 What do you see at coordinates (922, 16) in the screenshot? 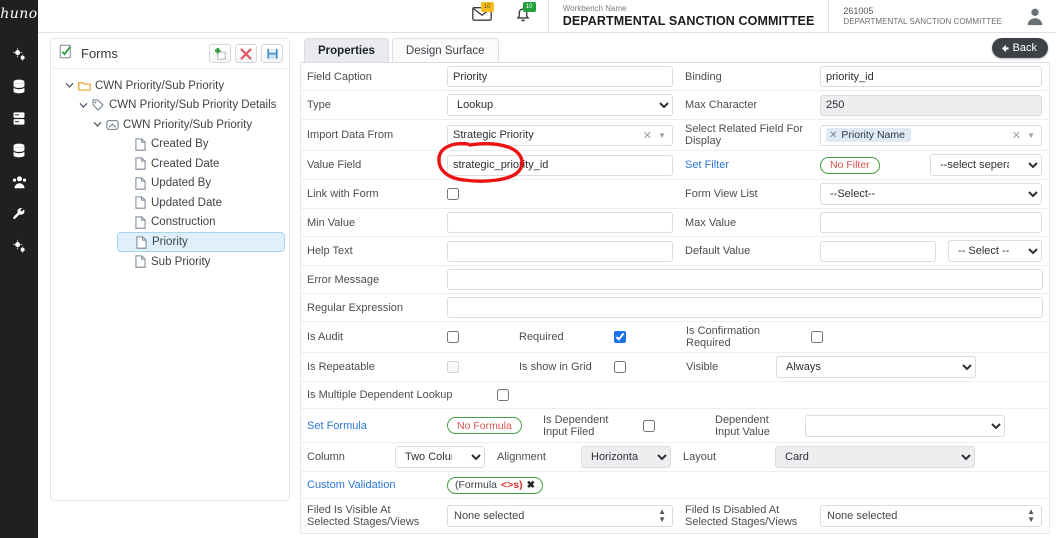
I see `user-block: 261005 DEPARTMENTAL SANCTION COMMITTEE` at bounding box center [922, 16].